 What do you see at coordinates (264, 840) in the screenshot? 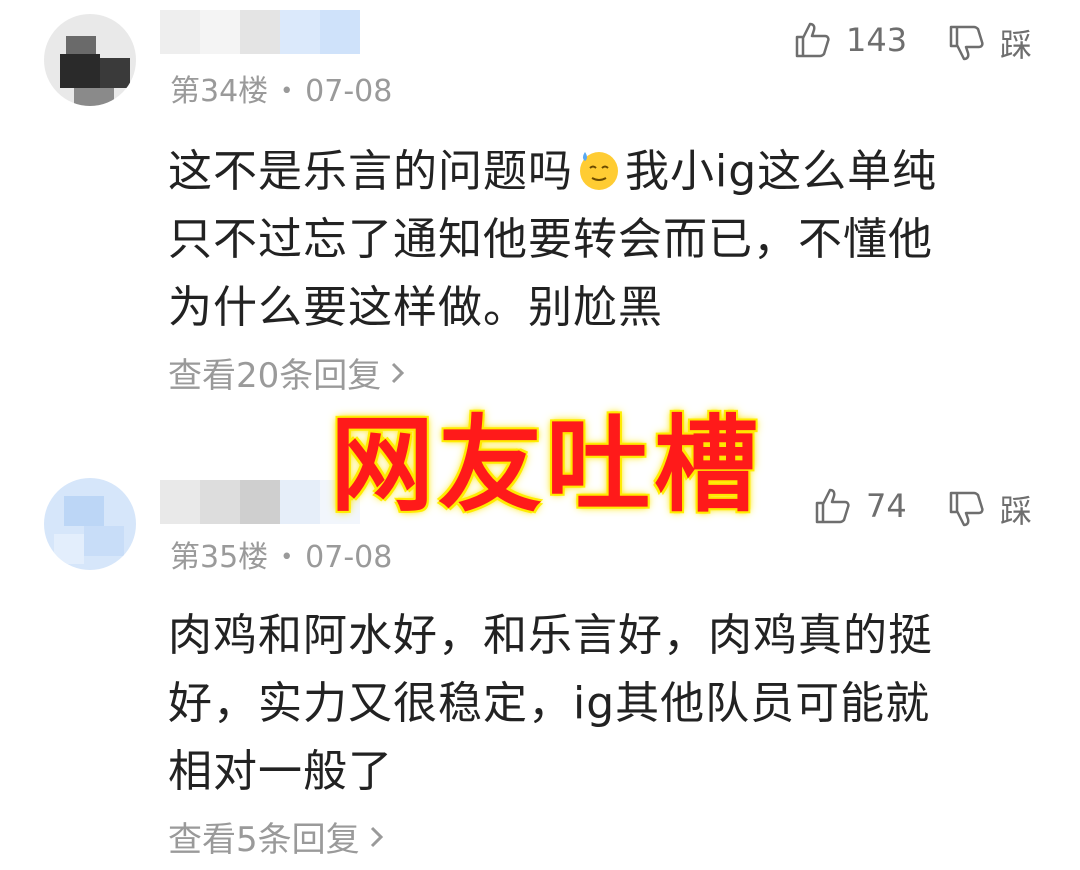
I see `replies-label: 查看5条回复` at bounding box center [264, 840].